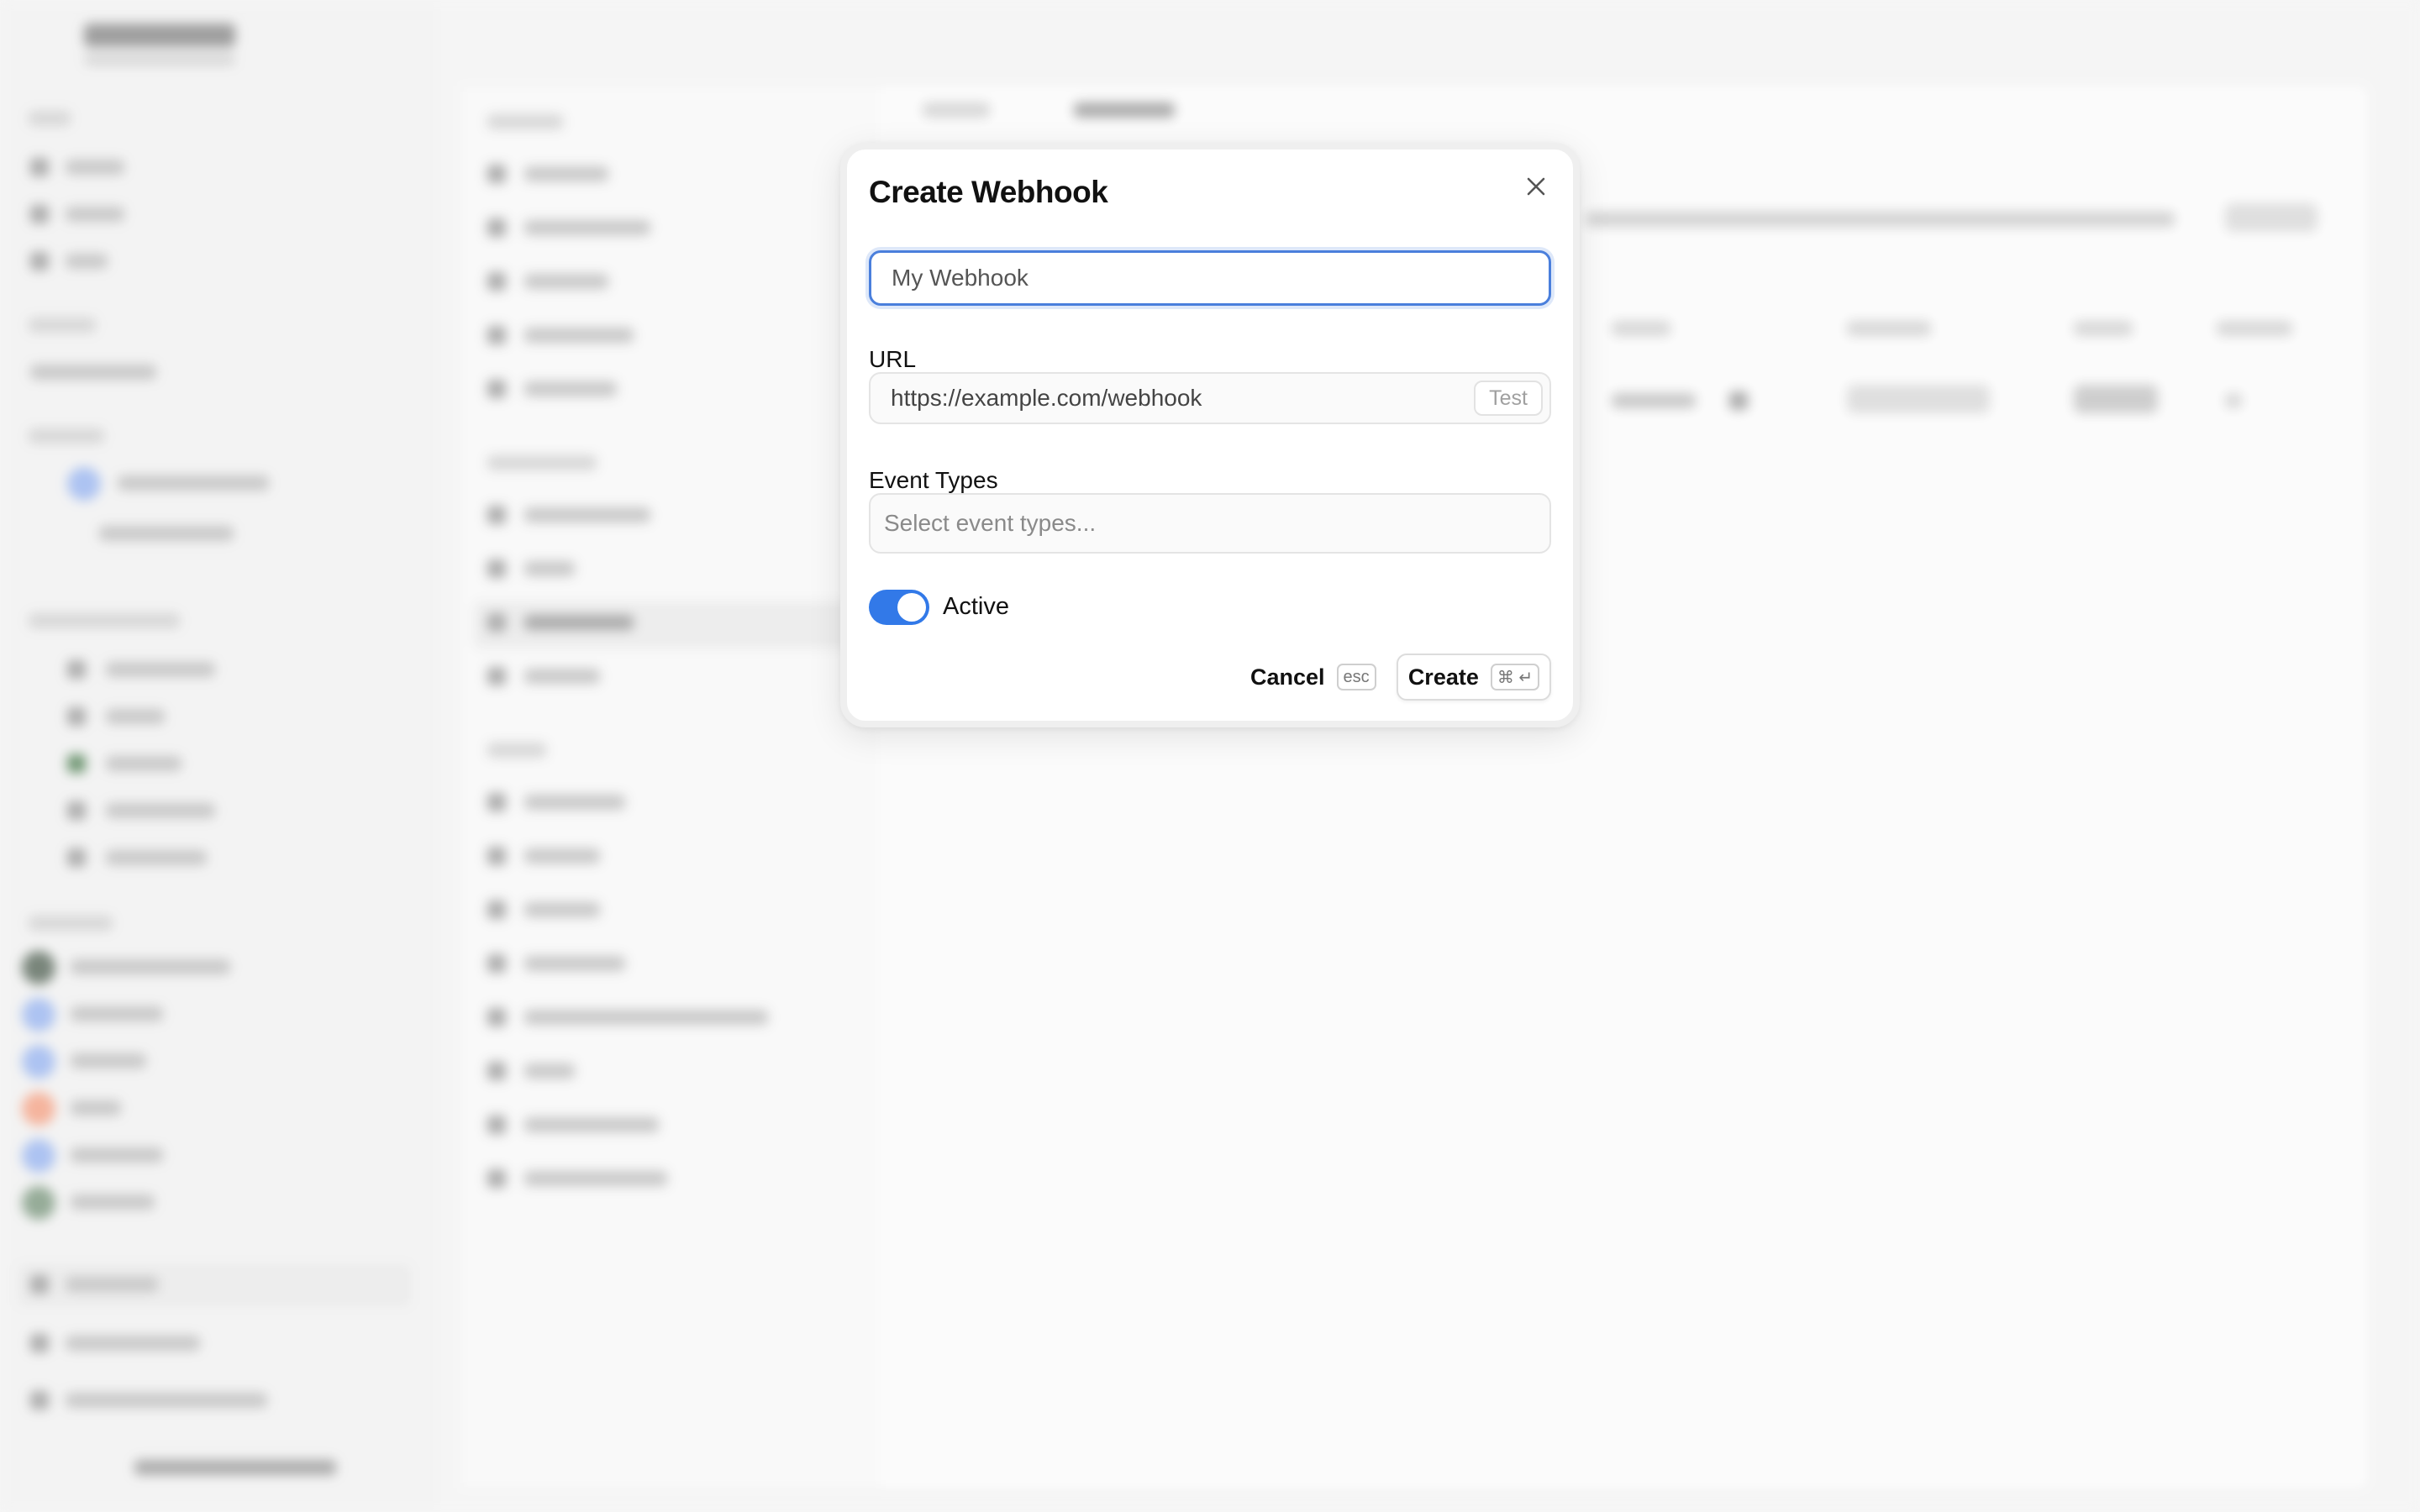 The image size is (2420, 1512). What do you see at coordinates (976, 606) in the screenshot?
I see `active-label: Active` at bounding box center [976, 606].